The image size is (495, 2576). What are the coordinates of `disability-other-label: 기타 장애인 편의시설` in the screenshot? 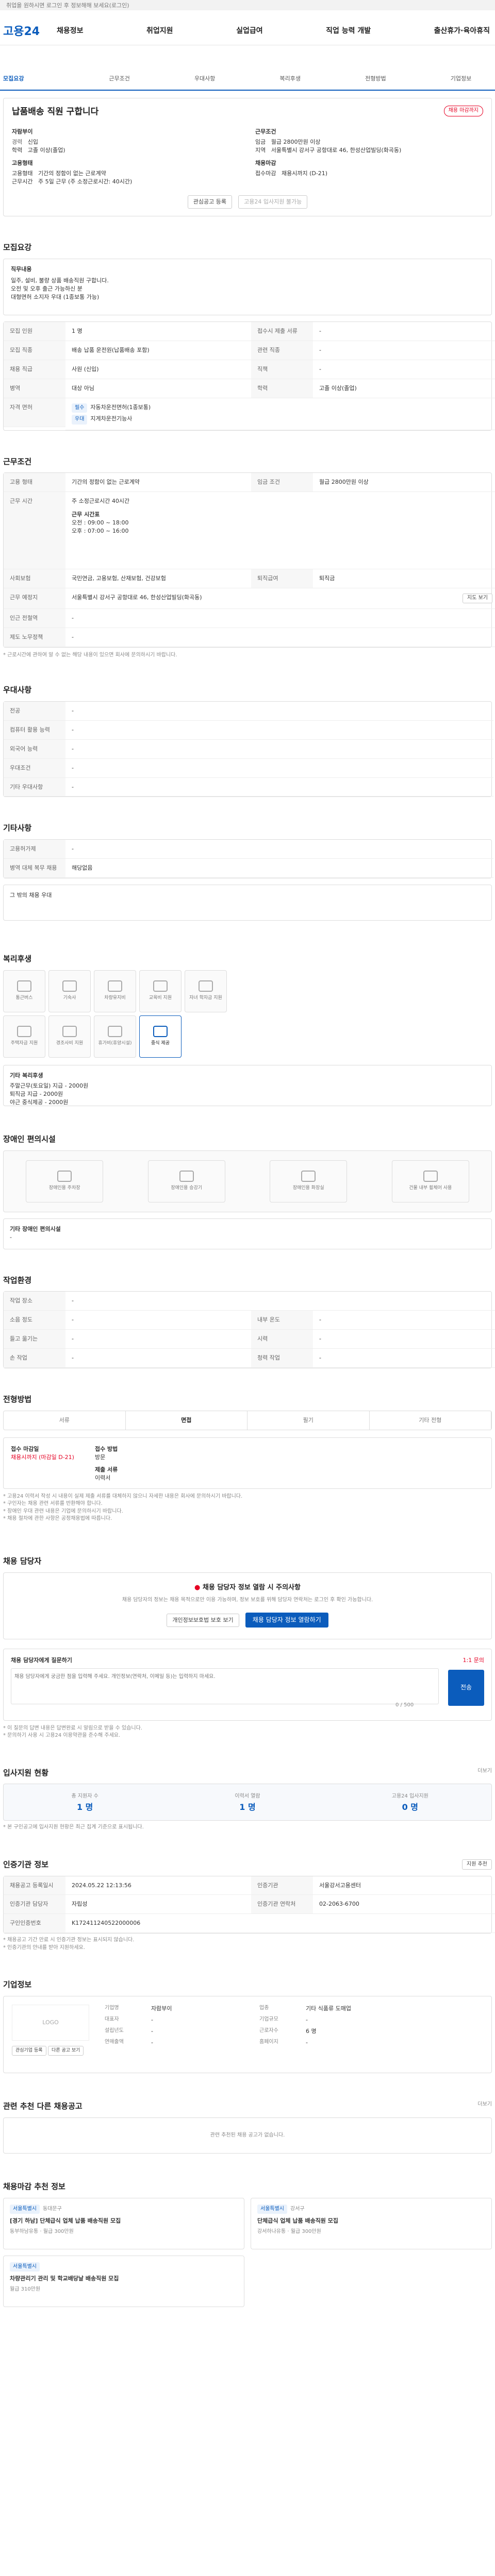 It's located at (35, 1228).